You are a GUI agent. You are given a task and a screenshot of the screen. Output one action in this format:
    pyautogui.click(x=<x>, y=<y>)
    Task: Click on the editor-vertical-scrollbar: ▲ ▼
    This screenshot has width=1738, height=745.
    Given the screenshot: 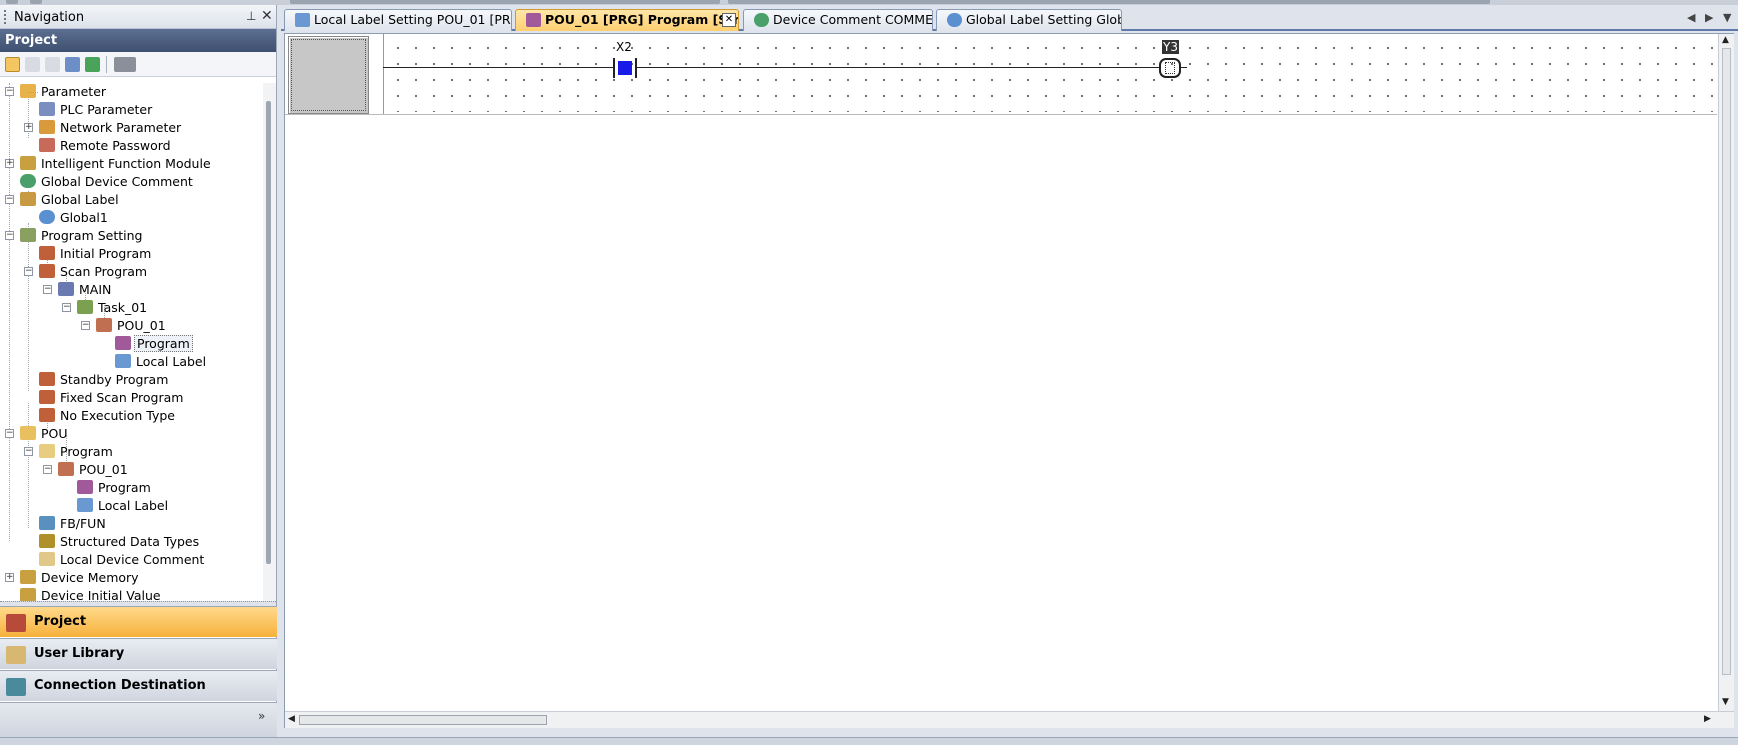 What is the action you would take?
    pyautogui.click(x=1726, y=372)
    